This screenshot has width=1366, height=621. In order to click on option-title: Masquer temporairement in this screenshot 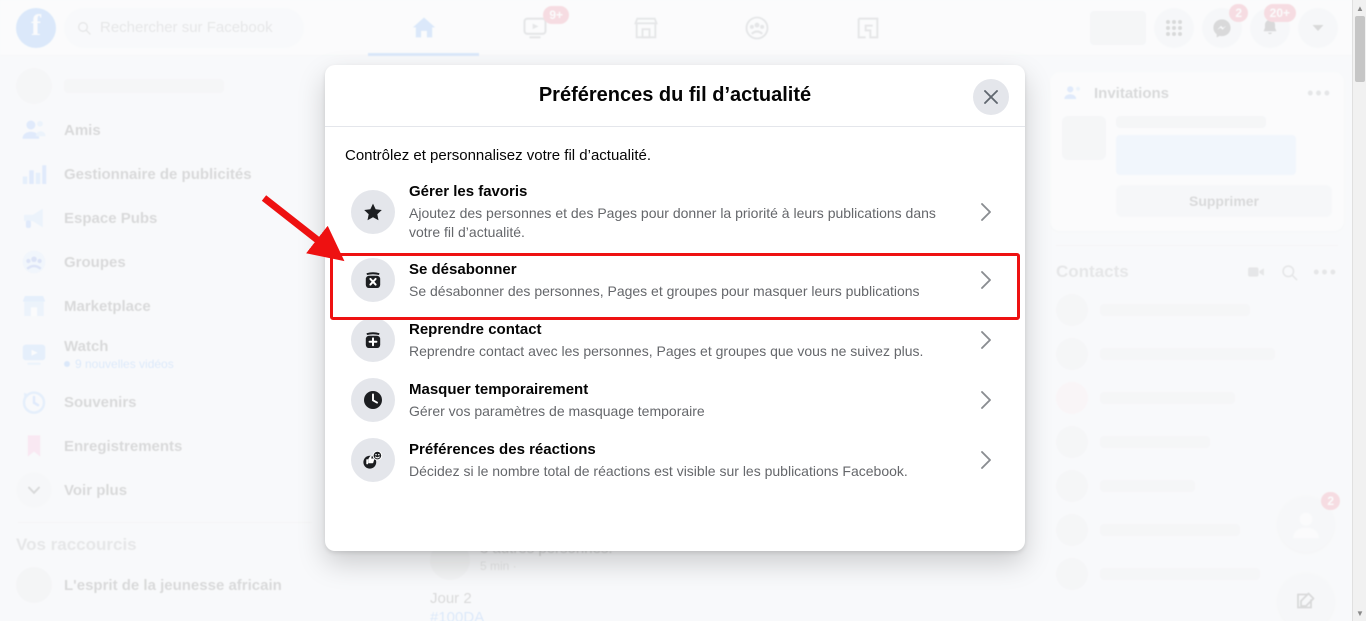, I will do `click(499, 389)`.